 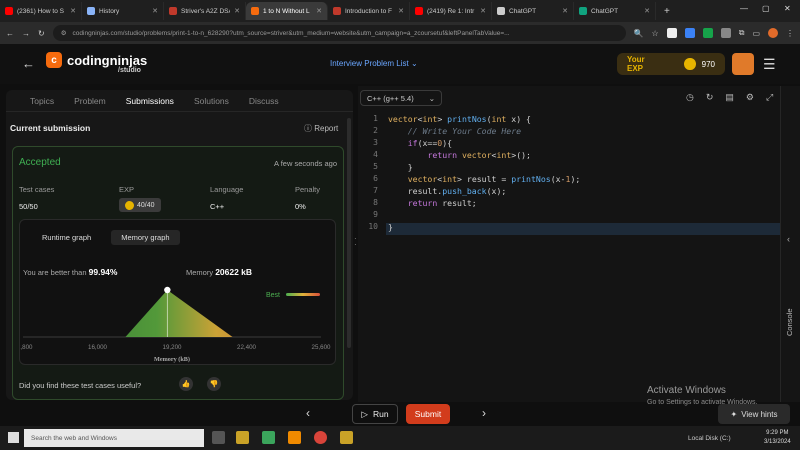 I want to click on x-tick-label: 22,400, so click(x=246, y=347).